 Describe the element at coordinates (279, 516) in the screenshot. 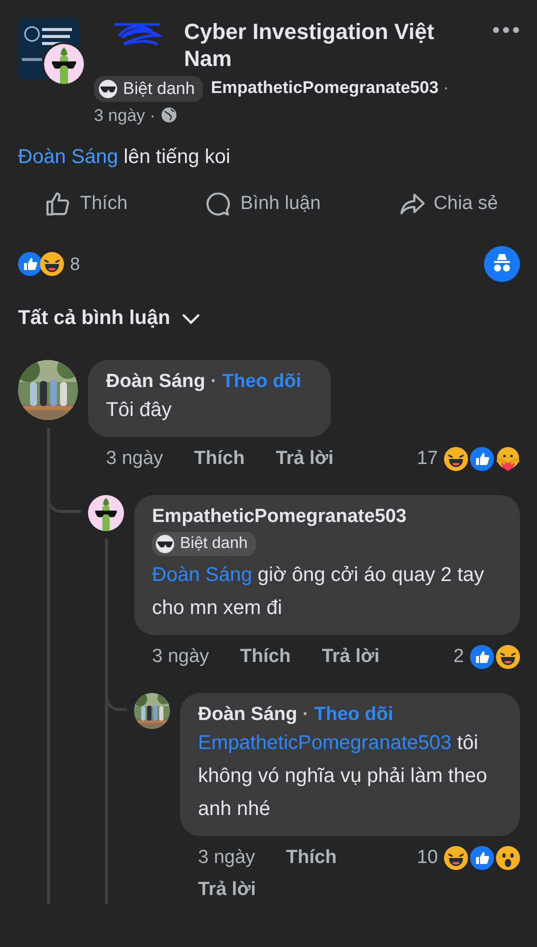

I see `commenter-name: EmpatheticPomegranate503` at that location.